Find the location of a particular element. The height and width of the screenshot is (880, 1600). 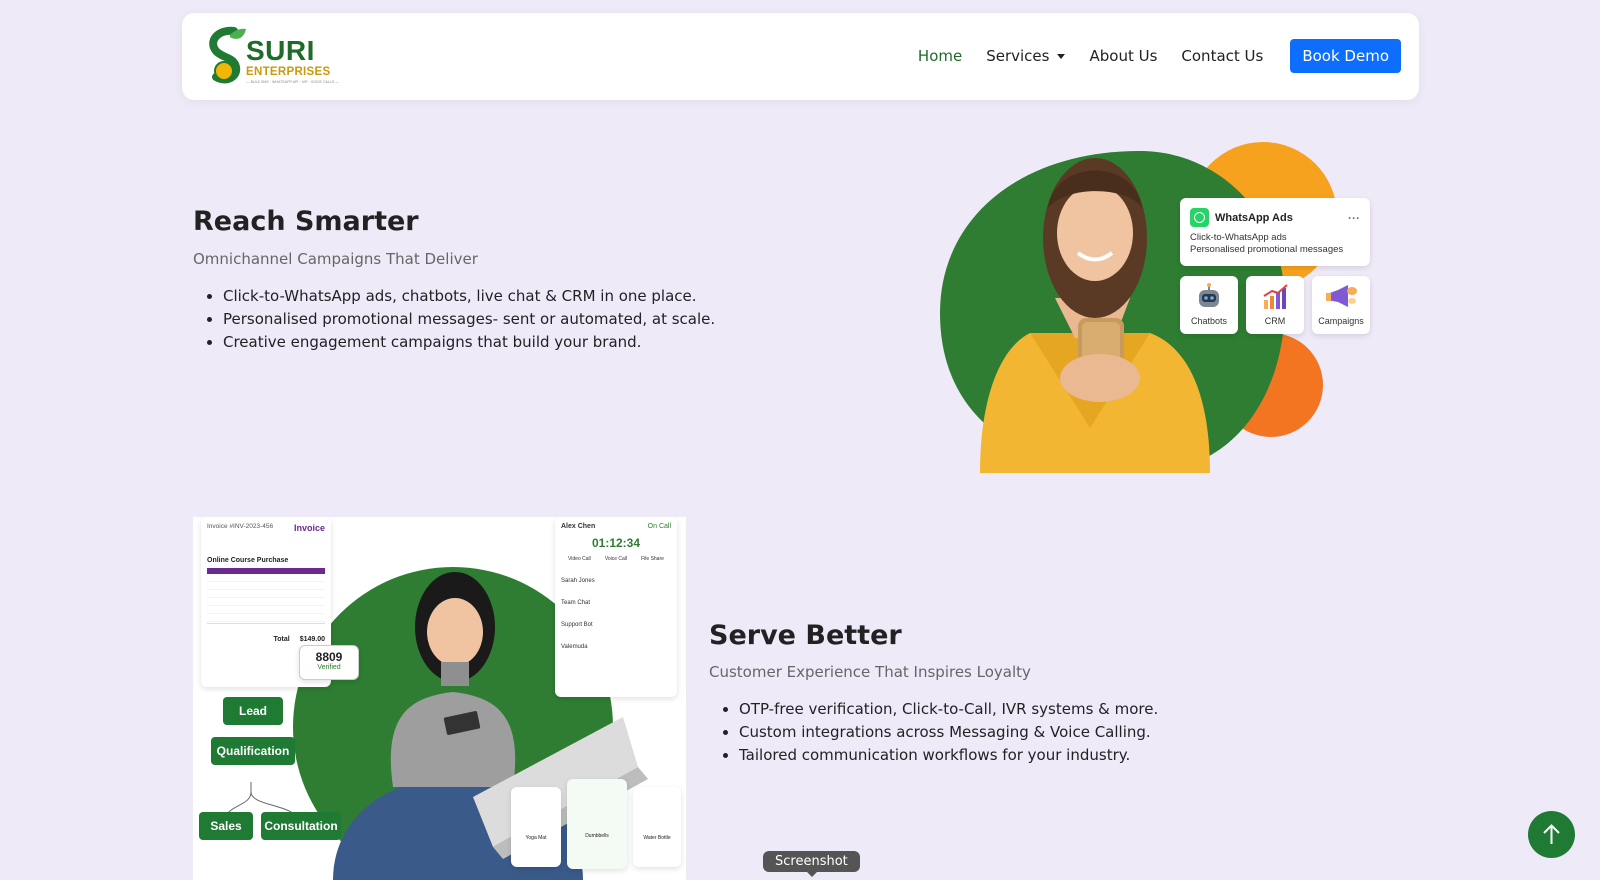

otp-card: 8809 Verified is located at coordinates (329, 662).